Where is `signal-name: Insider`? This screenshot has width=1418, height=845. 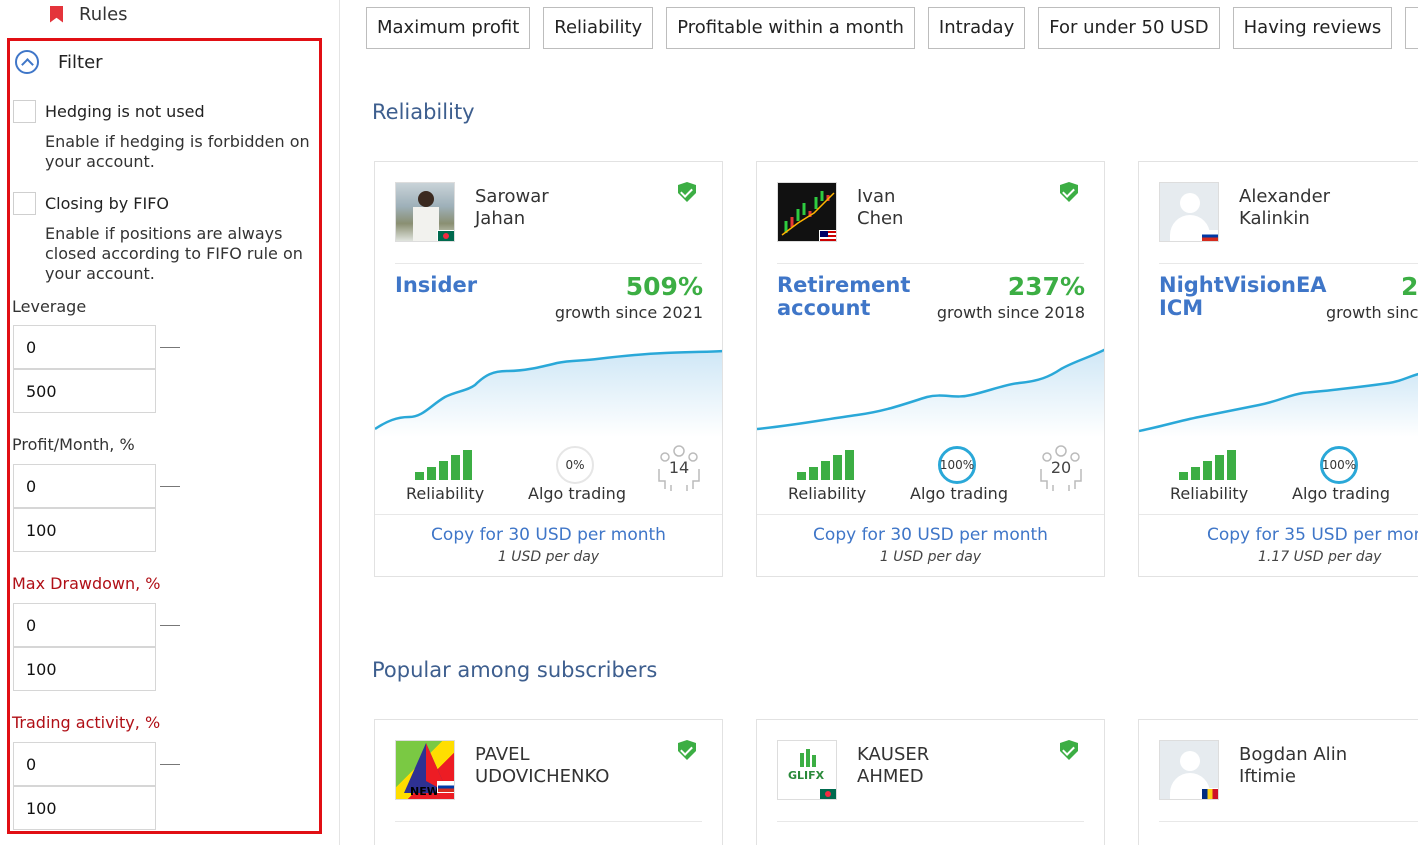 signal-name: Insider is located at coordinates (470, 285).